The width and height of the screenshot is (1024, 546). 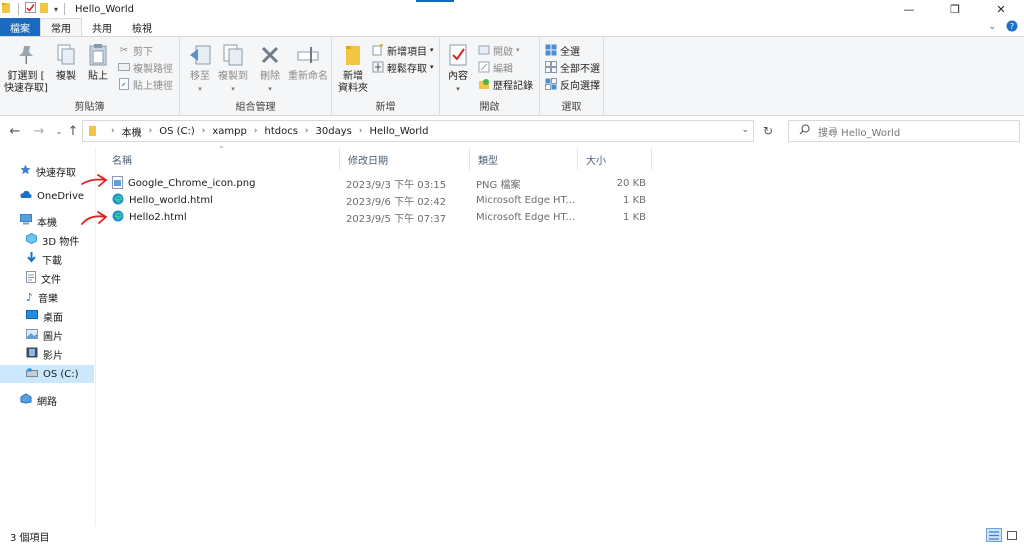 I want to click on sidebar-item-label: OneDrive, so click(x=61, y=196).